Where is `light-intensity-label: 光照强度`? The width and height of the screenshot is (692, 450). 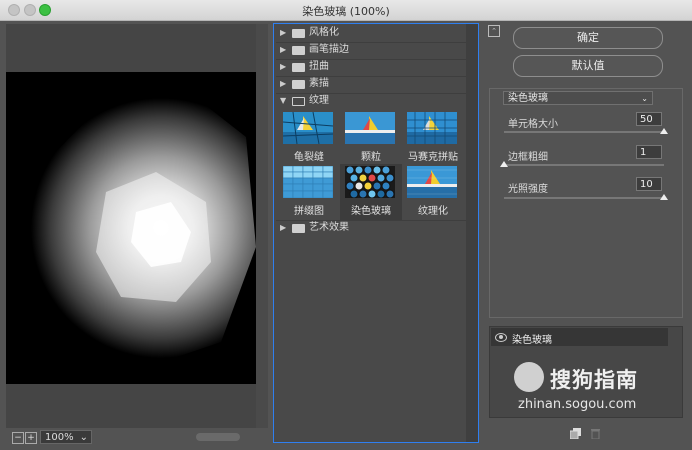
light-intensity-label: 光照强度 is located at coordinates (528, 189).